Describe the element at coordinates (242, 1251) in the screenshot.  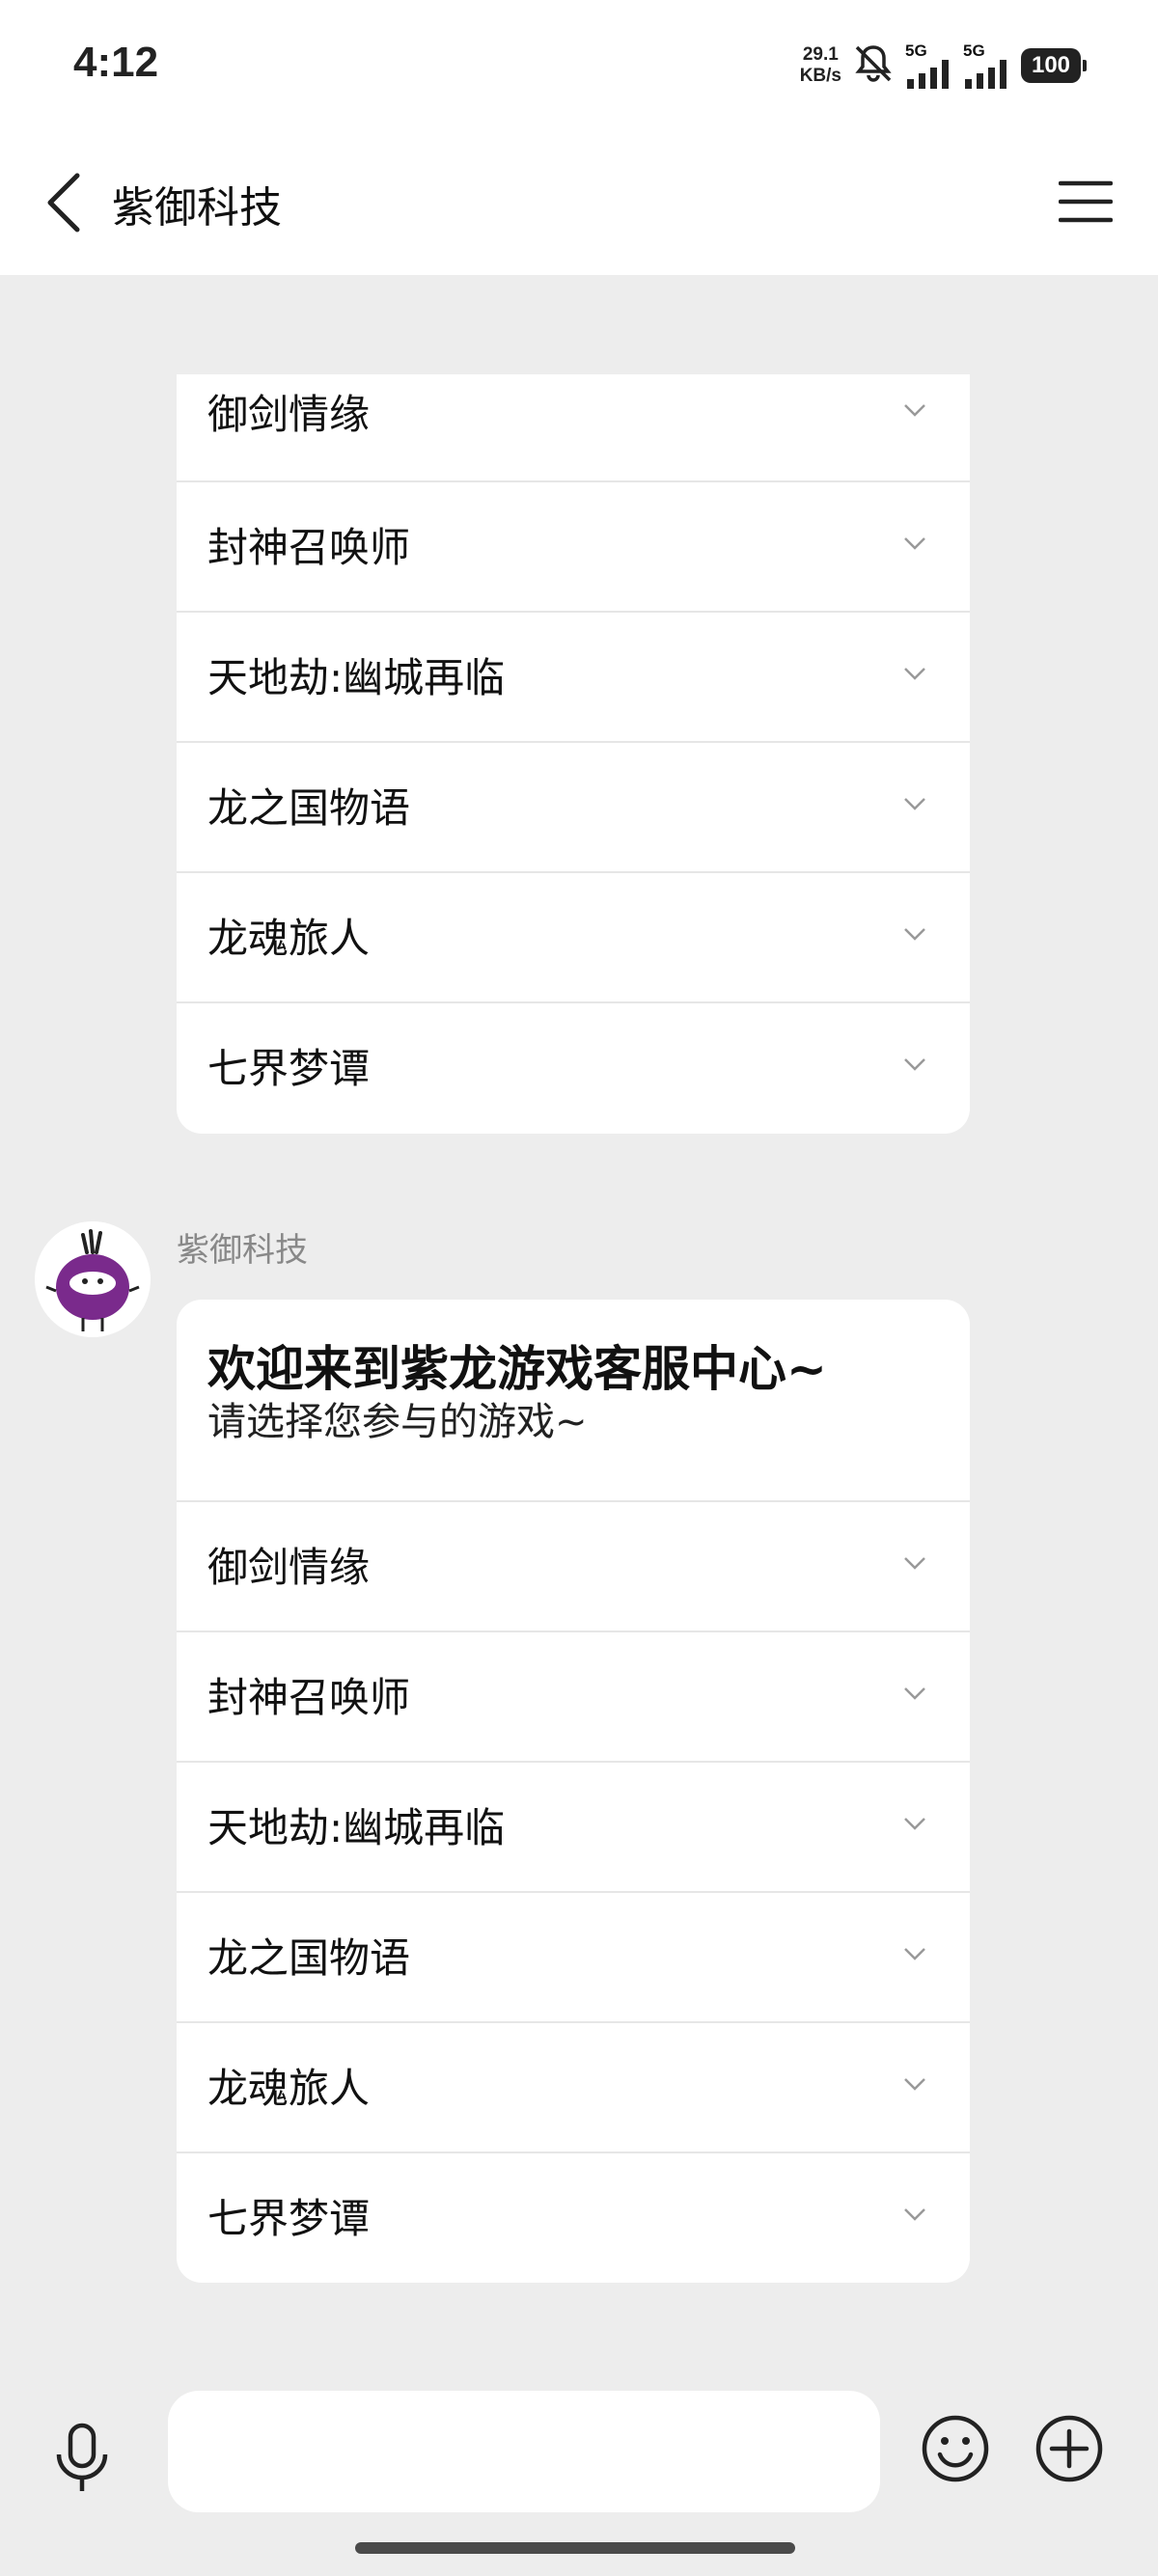
I see `sender-name: 紫御科技` at that location.